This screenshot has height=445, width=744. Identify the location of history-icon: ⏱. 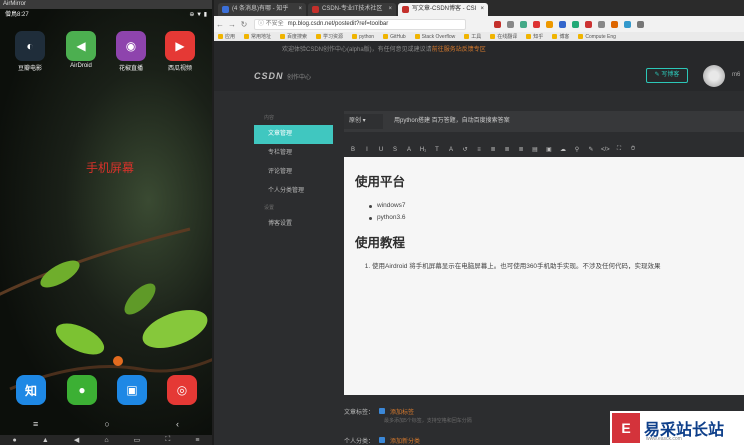
(633, 149).